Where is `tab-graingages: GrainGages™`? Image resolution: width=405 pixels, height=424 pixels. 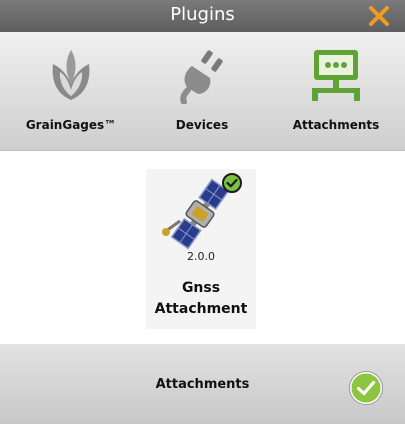 tab-graingages: GrainGages™ is located at coordinates (71, 88).